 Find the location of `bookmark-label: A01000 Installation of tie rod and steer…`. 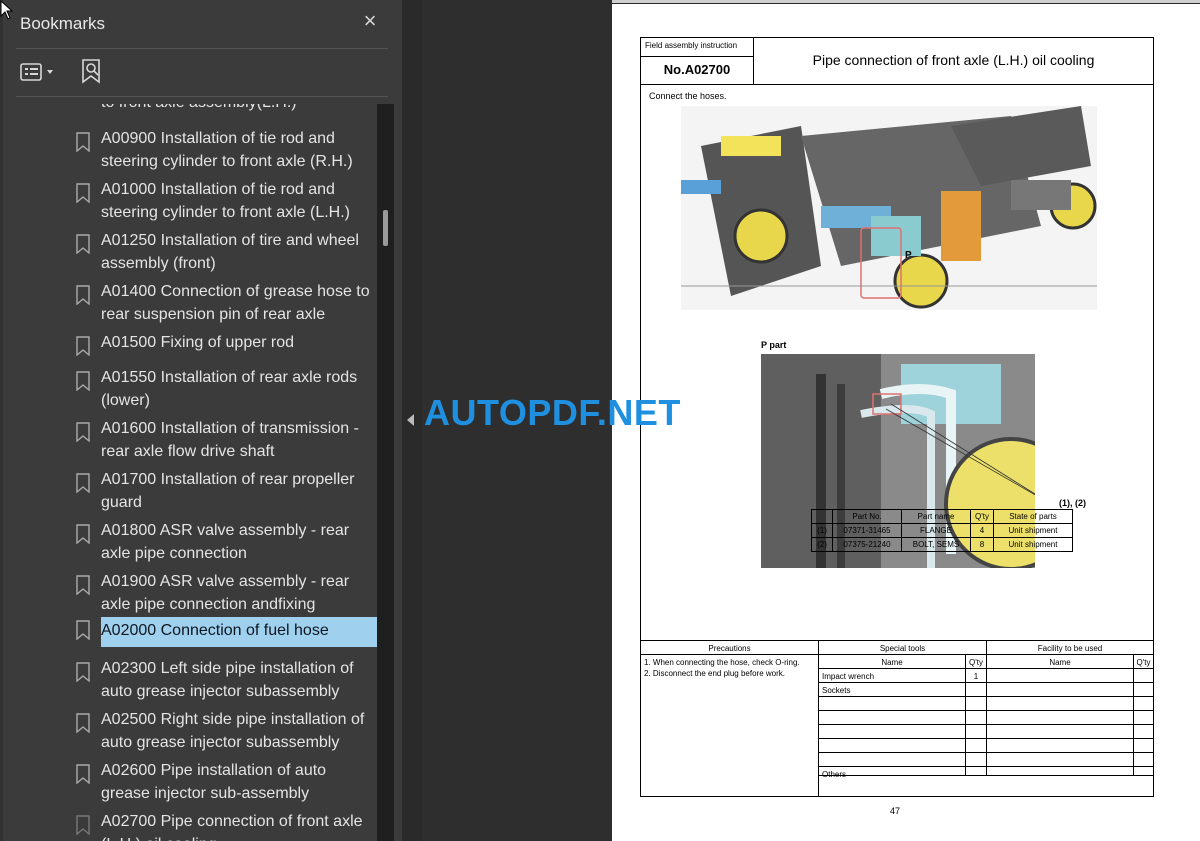

bookmark-label: A01000 Installation of tie rod and steer… is located at coordinates (225, 201).